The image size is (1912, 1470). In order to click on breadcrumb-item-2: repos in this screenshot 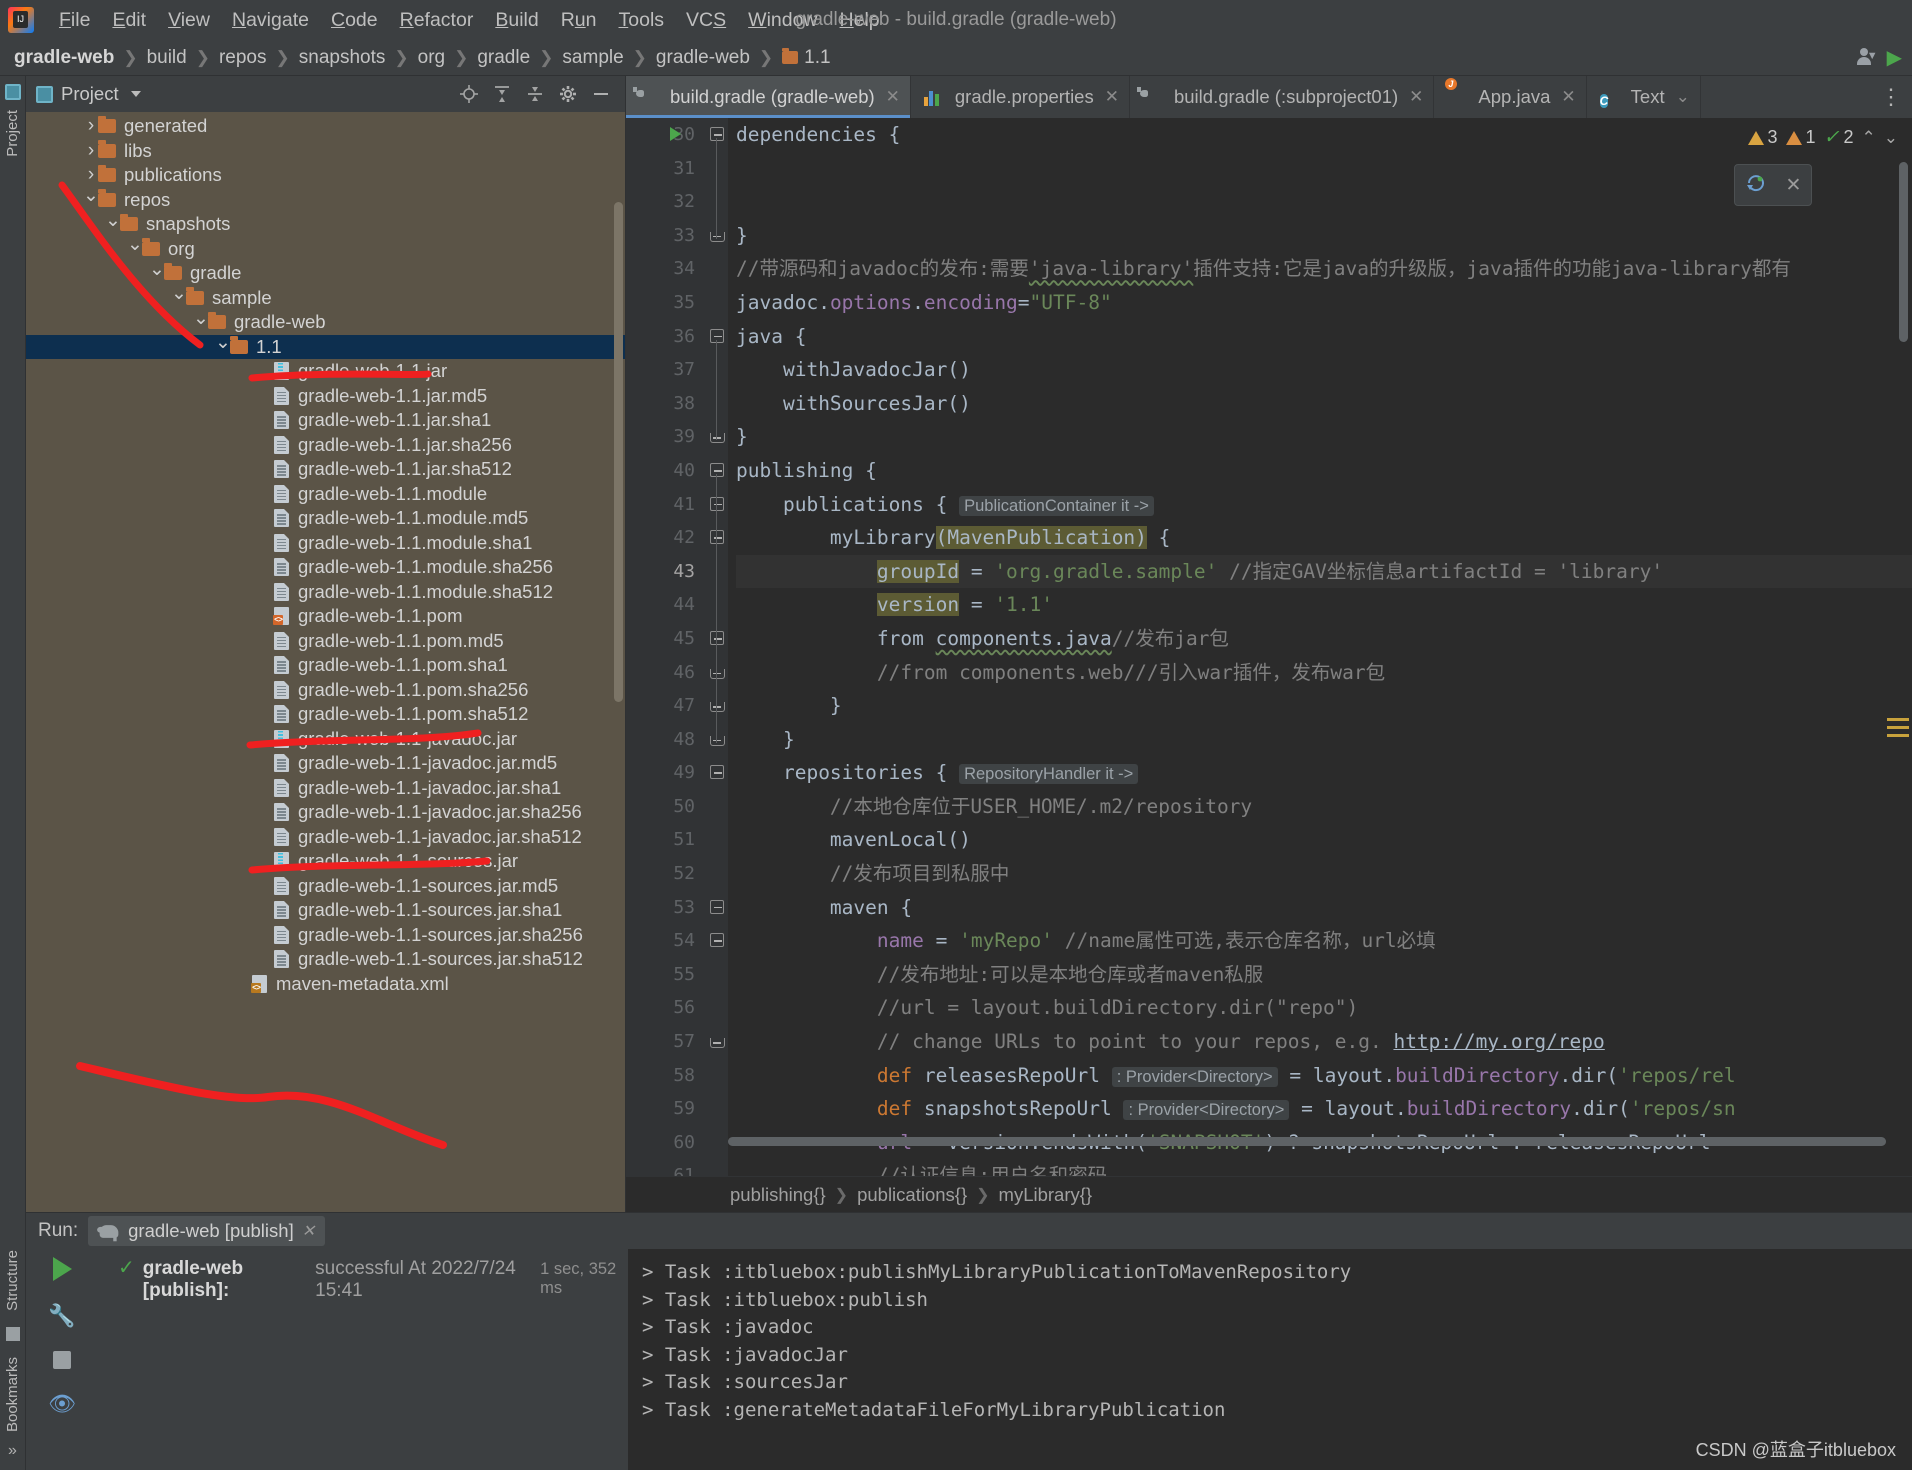, I will do `click(243, 58)`.